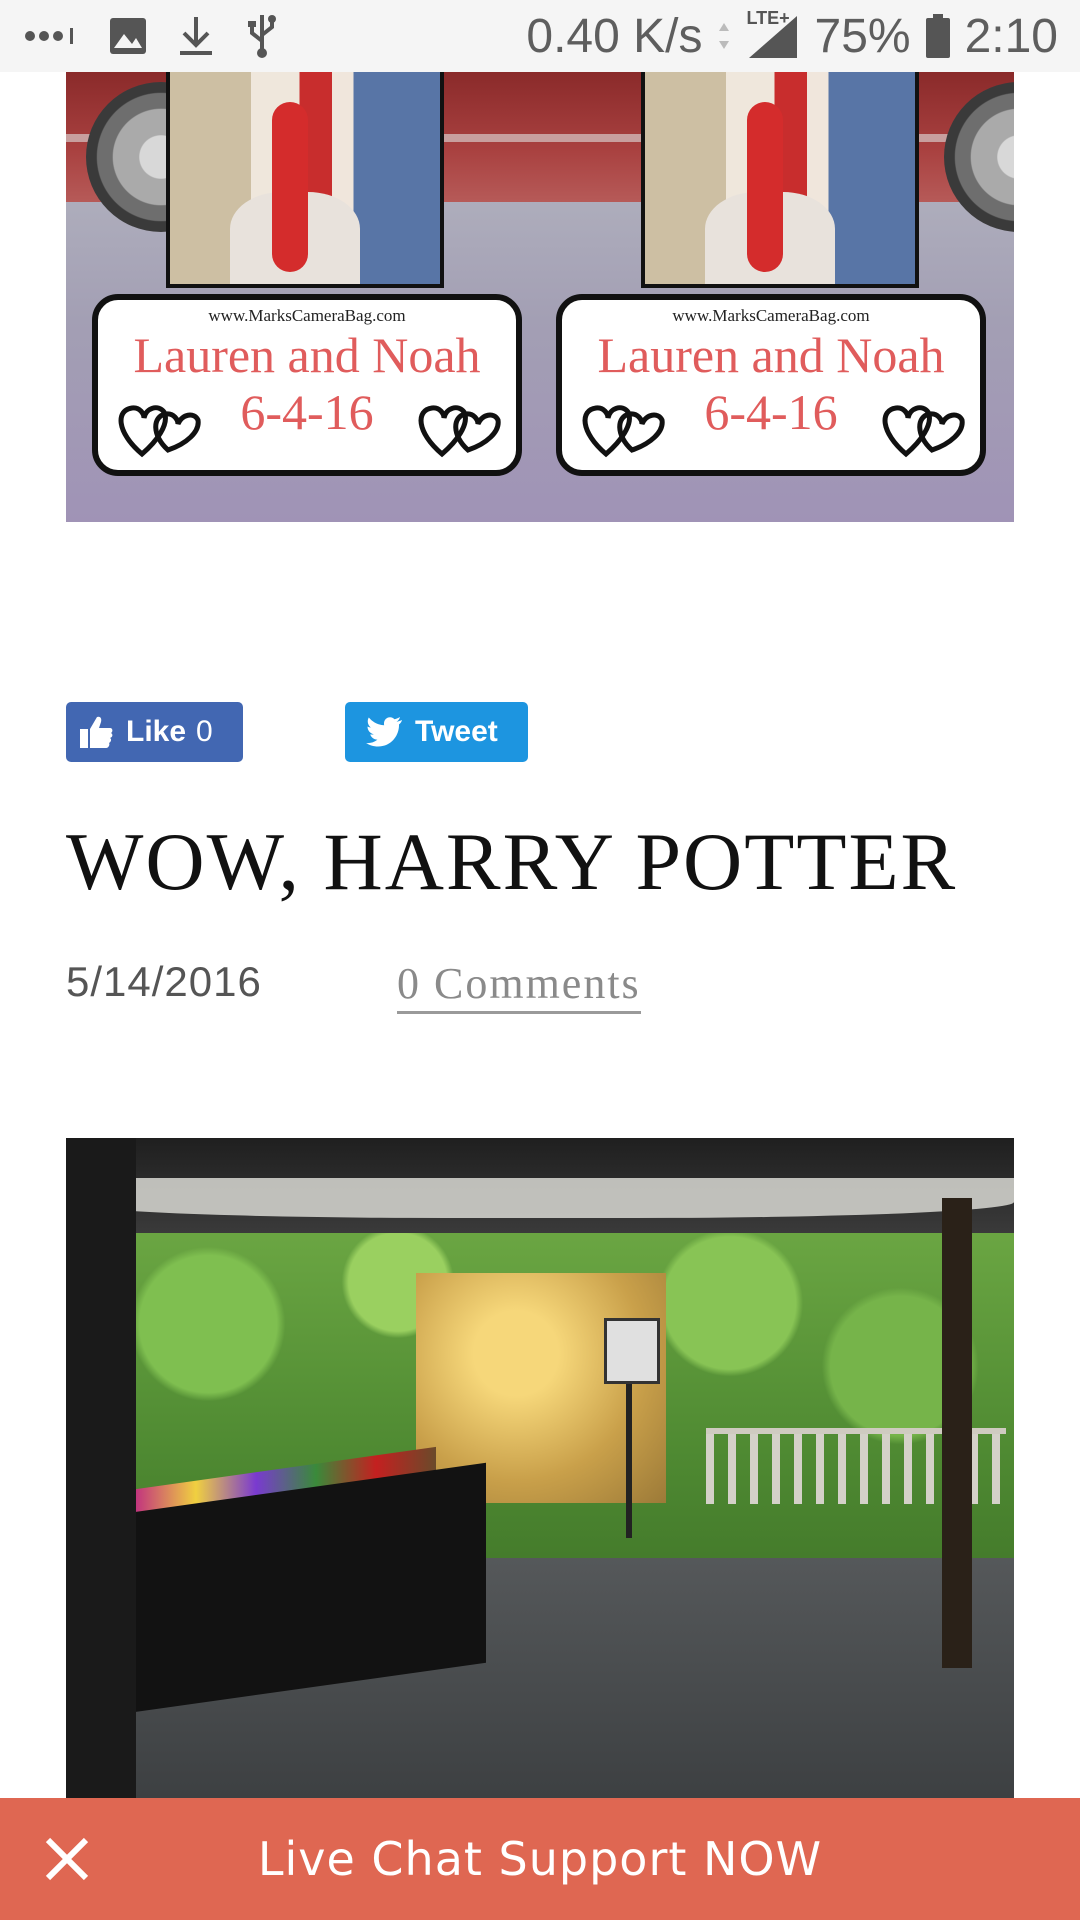 The height and width of the screenshot is (1920, 1080). Describe the element at coordinates (724, 36) in the screenshot. I see `data-arrows-icon` at that location.